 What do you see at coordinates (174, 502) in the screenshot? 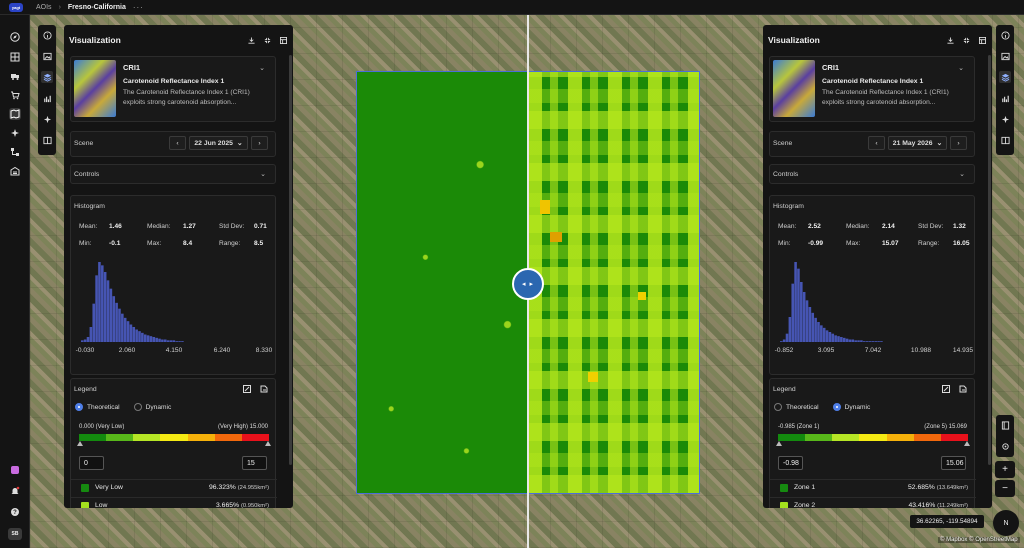
I see `legend-class-row: Low 3.665% (0.950km²)` at bounding box center [174, 502].